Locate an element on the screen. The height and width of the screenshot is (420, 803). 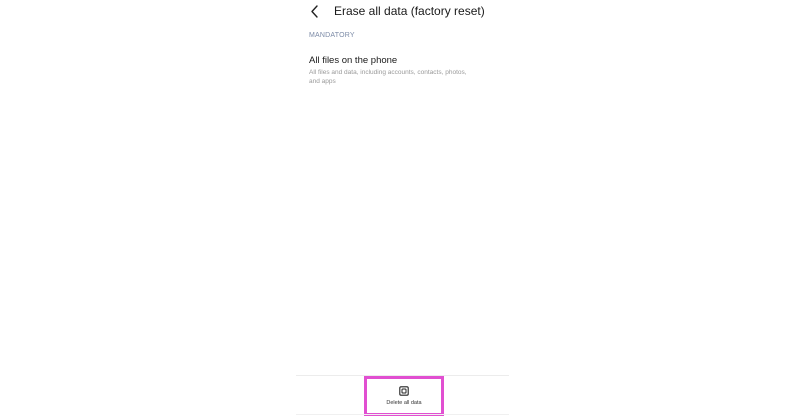
back-button is located at coordinates (314, 11).